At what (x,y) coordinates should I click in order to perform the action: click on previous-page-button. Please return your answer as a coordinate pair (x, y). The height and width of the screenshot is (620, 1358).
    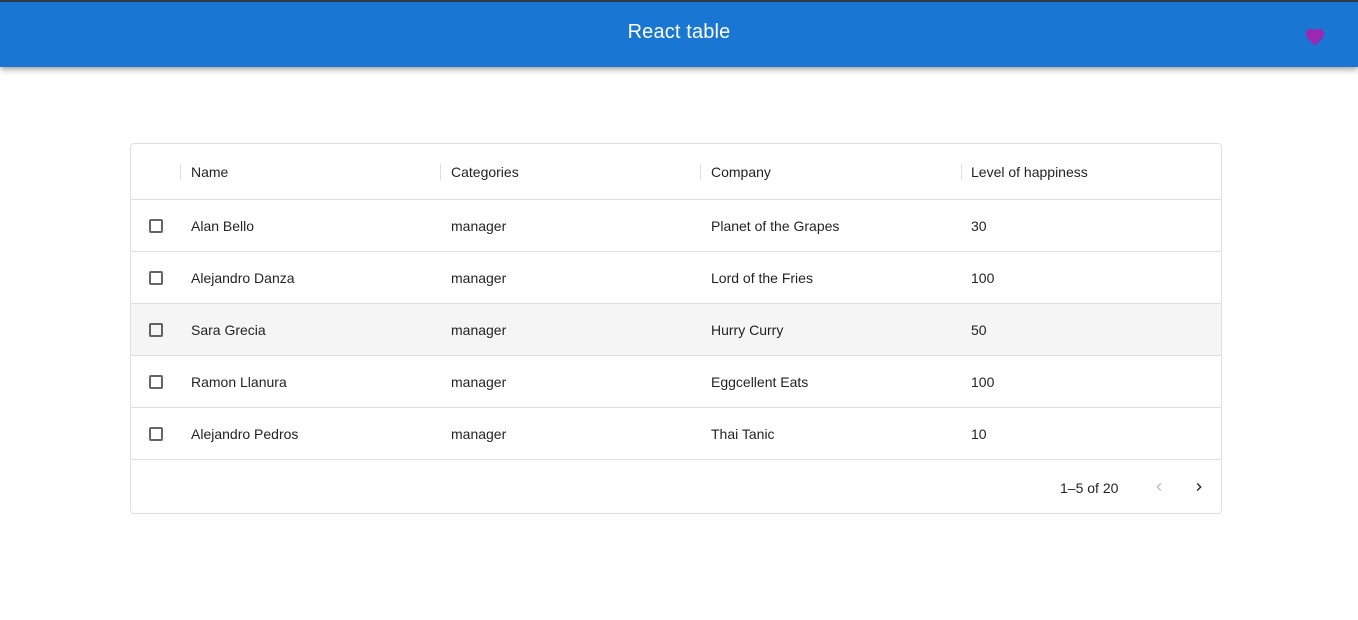
    Looking at the image, I should click on (1159, 487).